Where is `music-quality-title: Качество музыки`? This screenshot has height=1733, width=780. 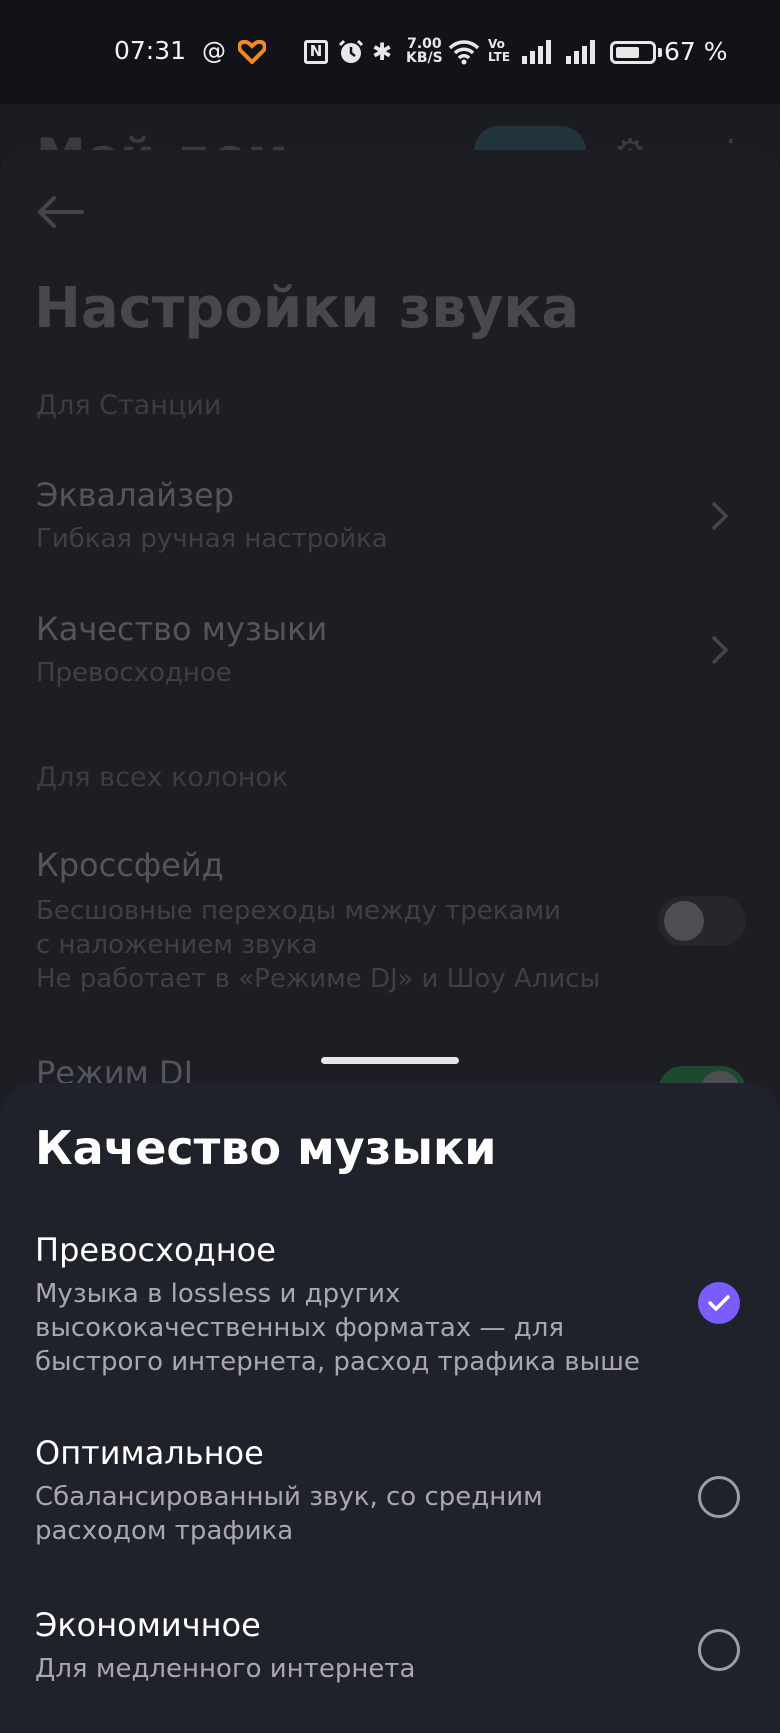
music-quality-title: Качество музыки is located at coordinates (182, 629).